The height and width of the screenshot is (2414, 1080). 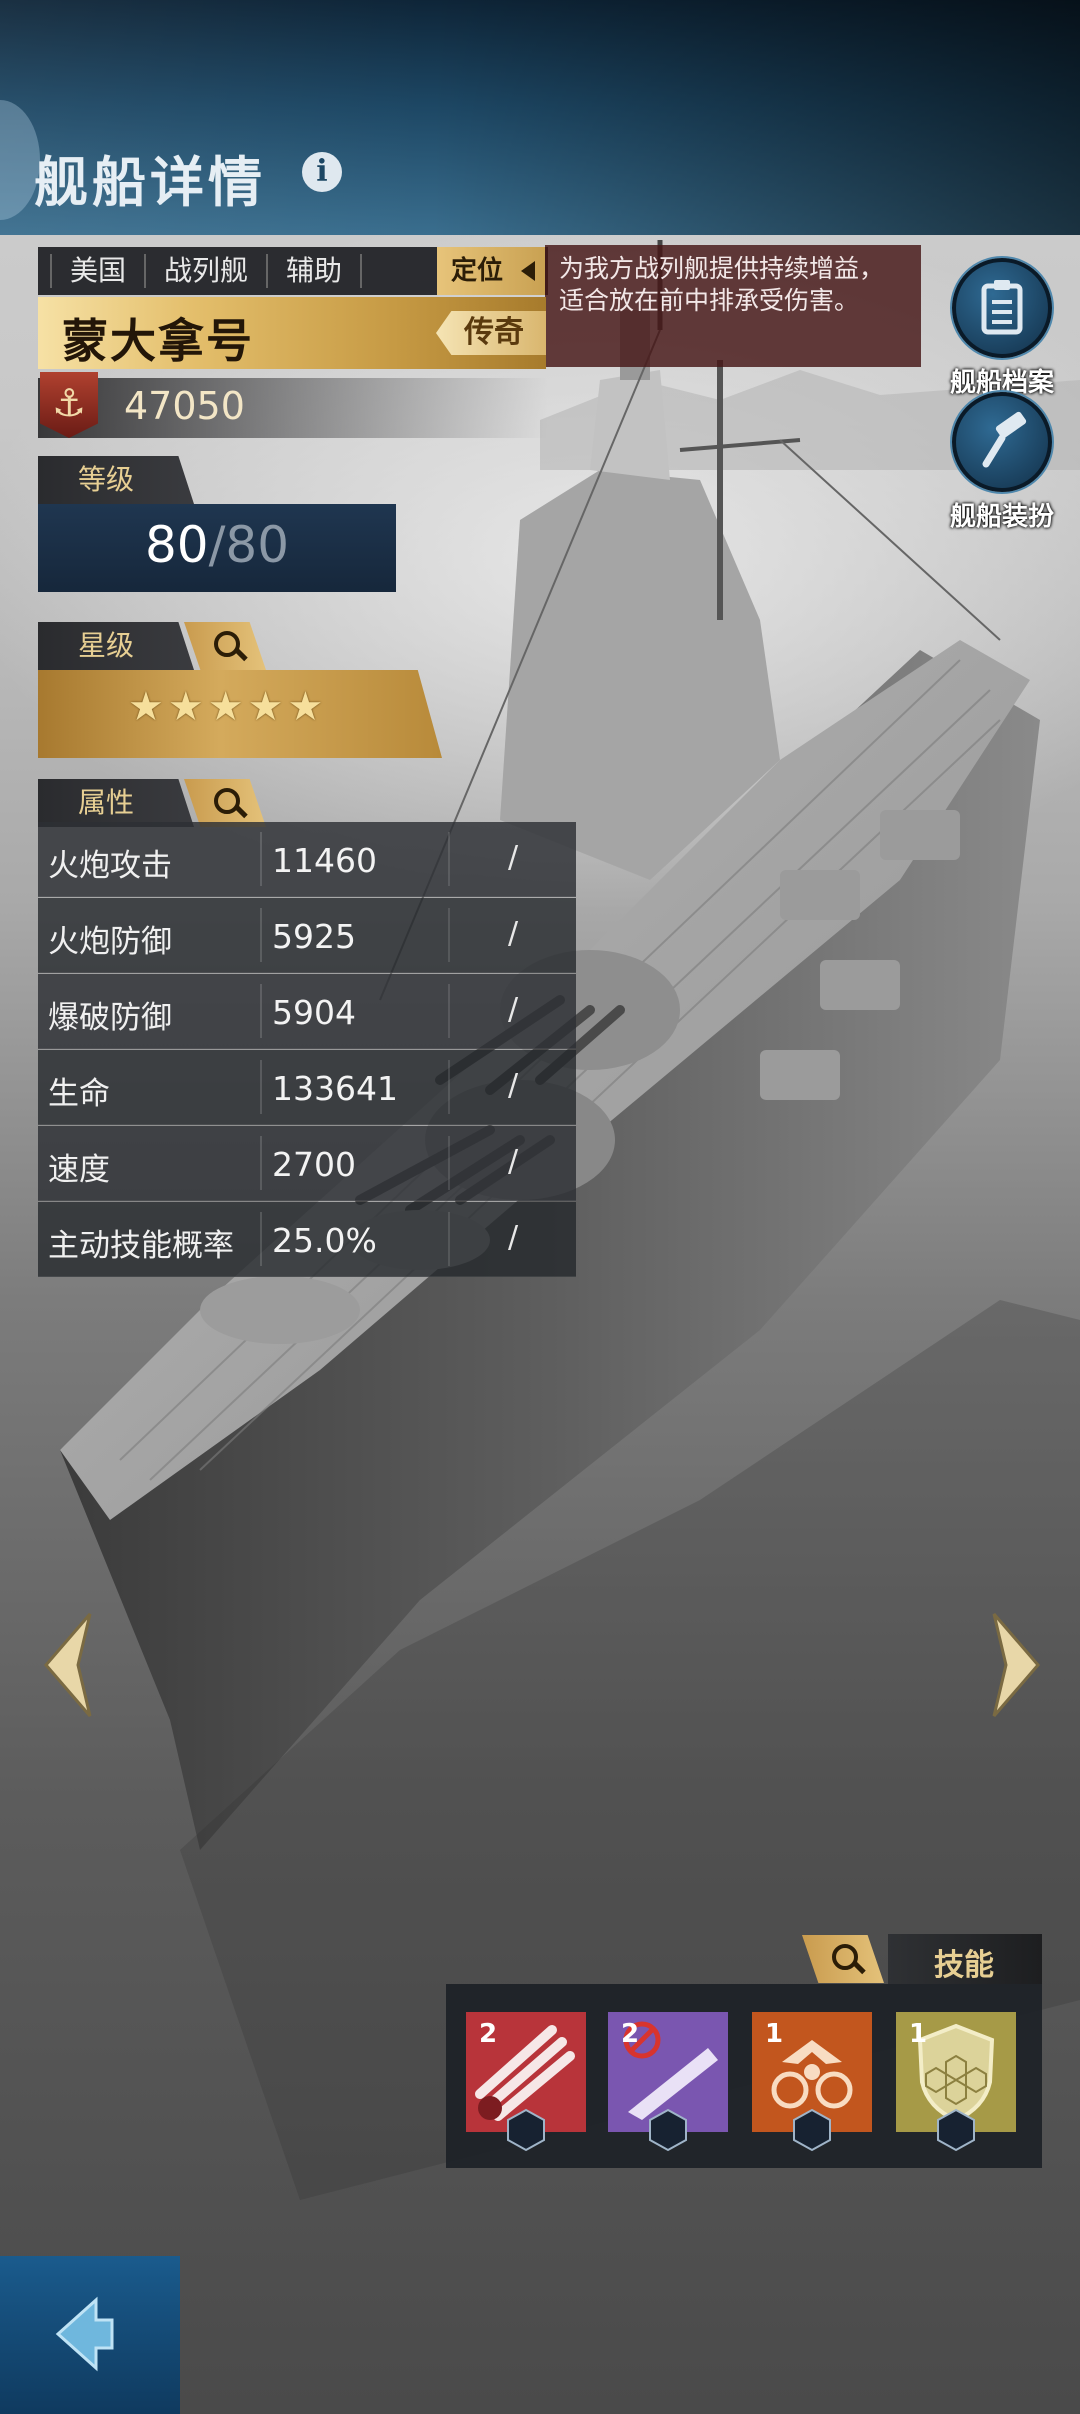 I want to click on skills-panel: 2 2 1 1, so click(x=744, y=2076).